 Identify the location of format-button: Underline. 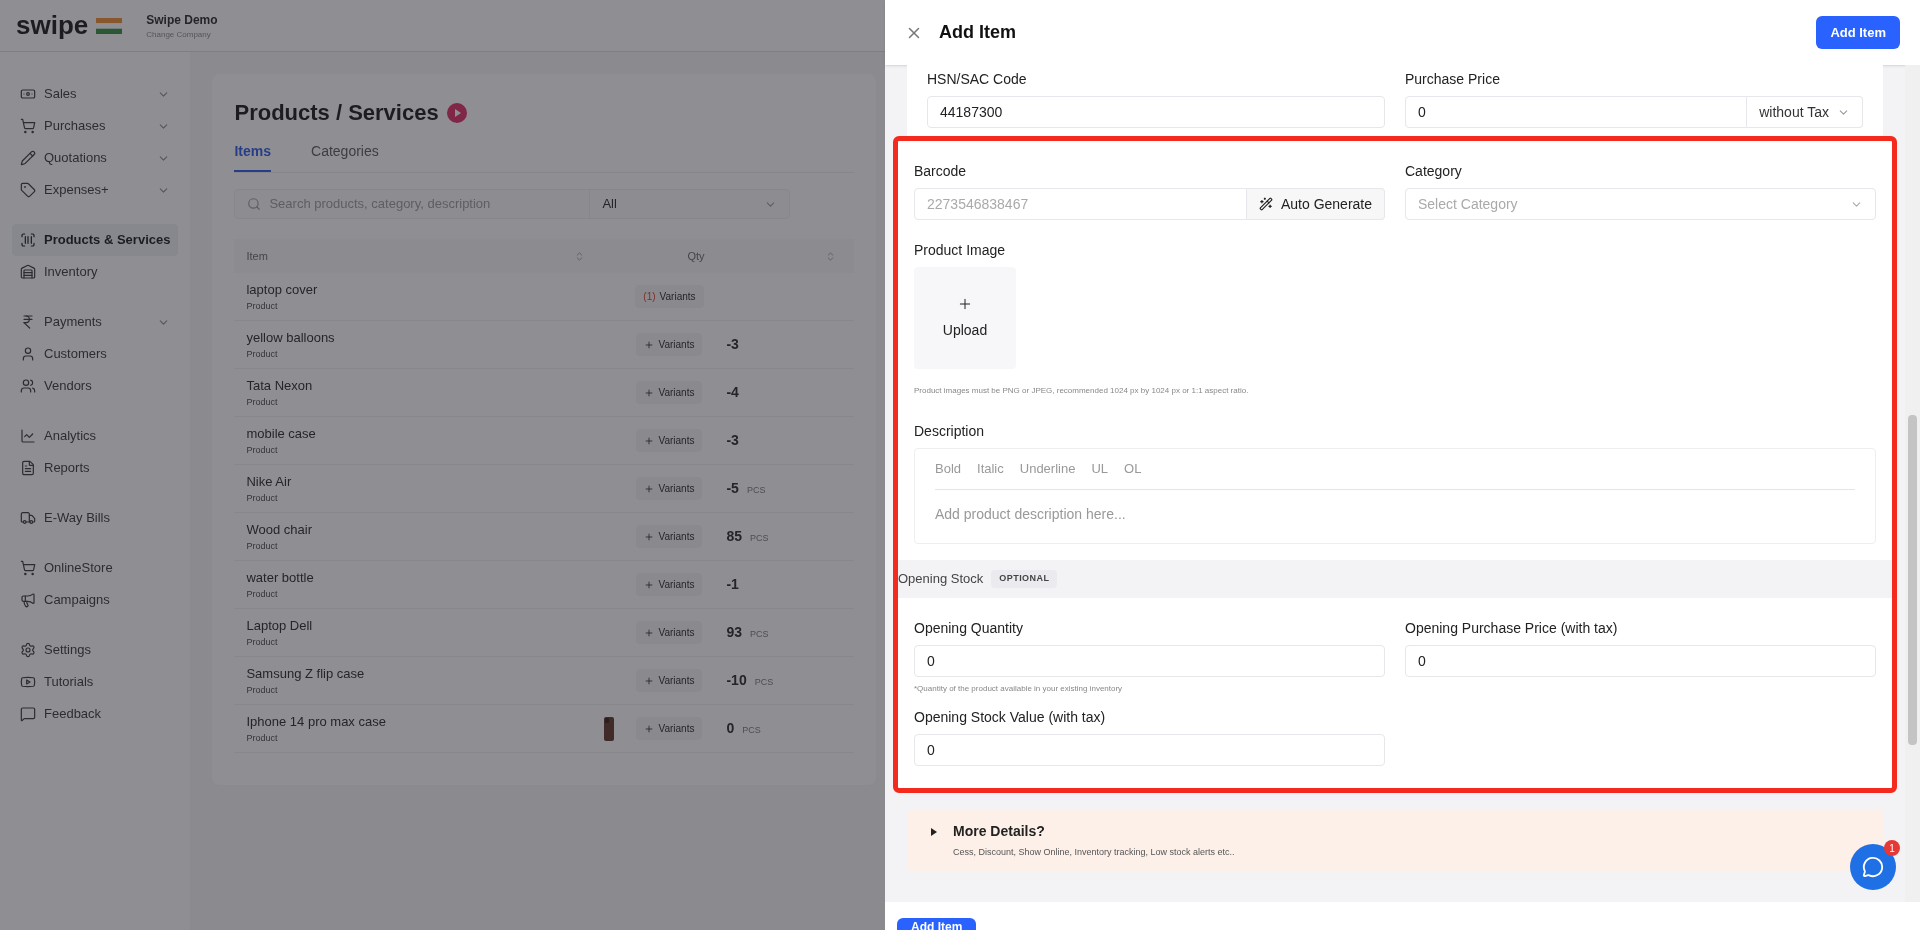
(1047, 469).